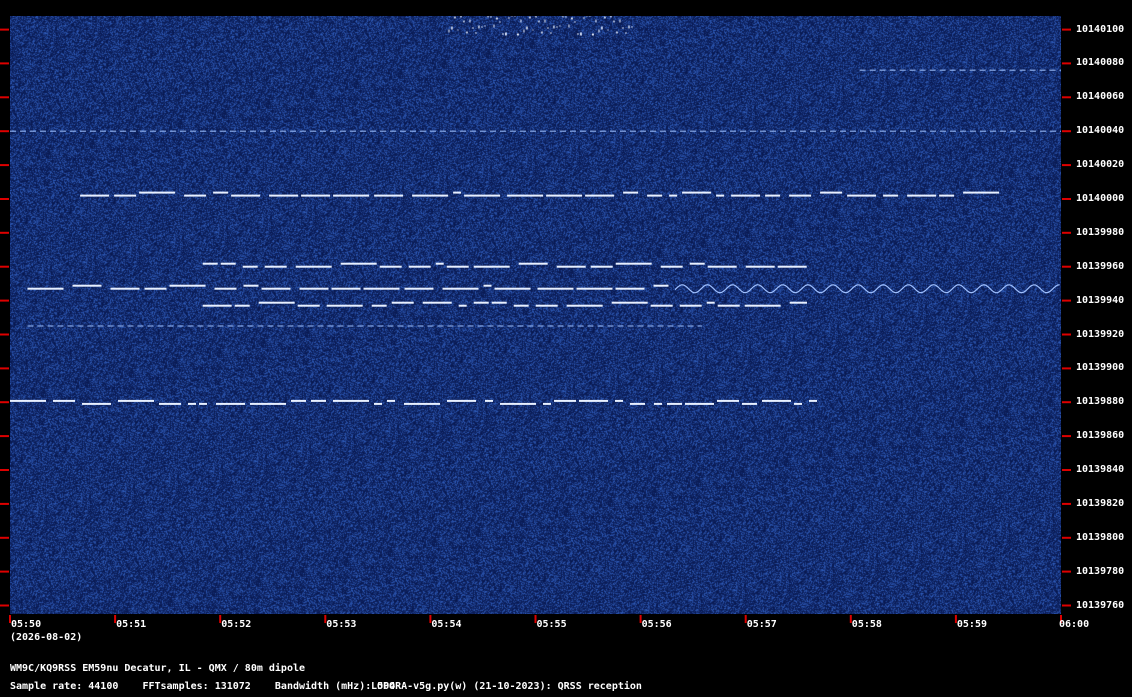  I want to click on x-tick-label: 05:51, so click(131, 624).